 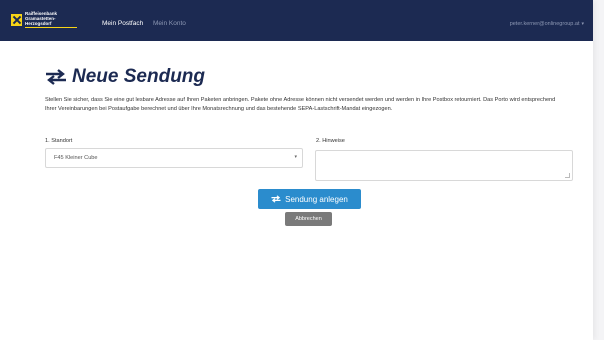 What do you see at coordinates (567, 175) in the screenshot?
I see `resize-grip-icon` at bounding box center [567, 175].